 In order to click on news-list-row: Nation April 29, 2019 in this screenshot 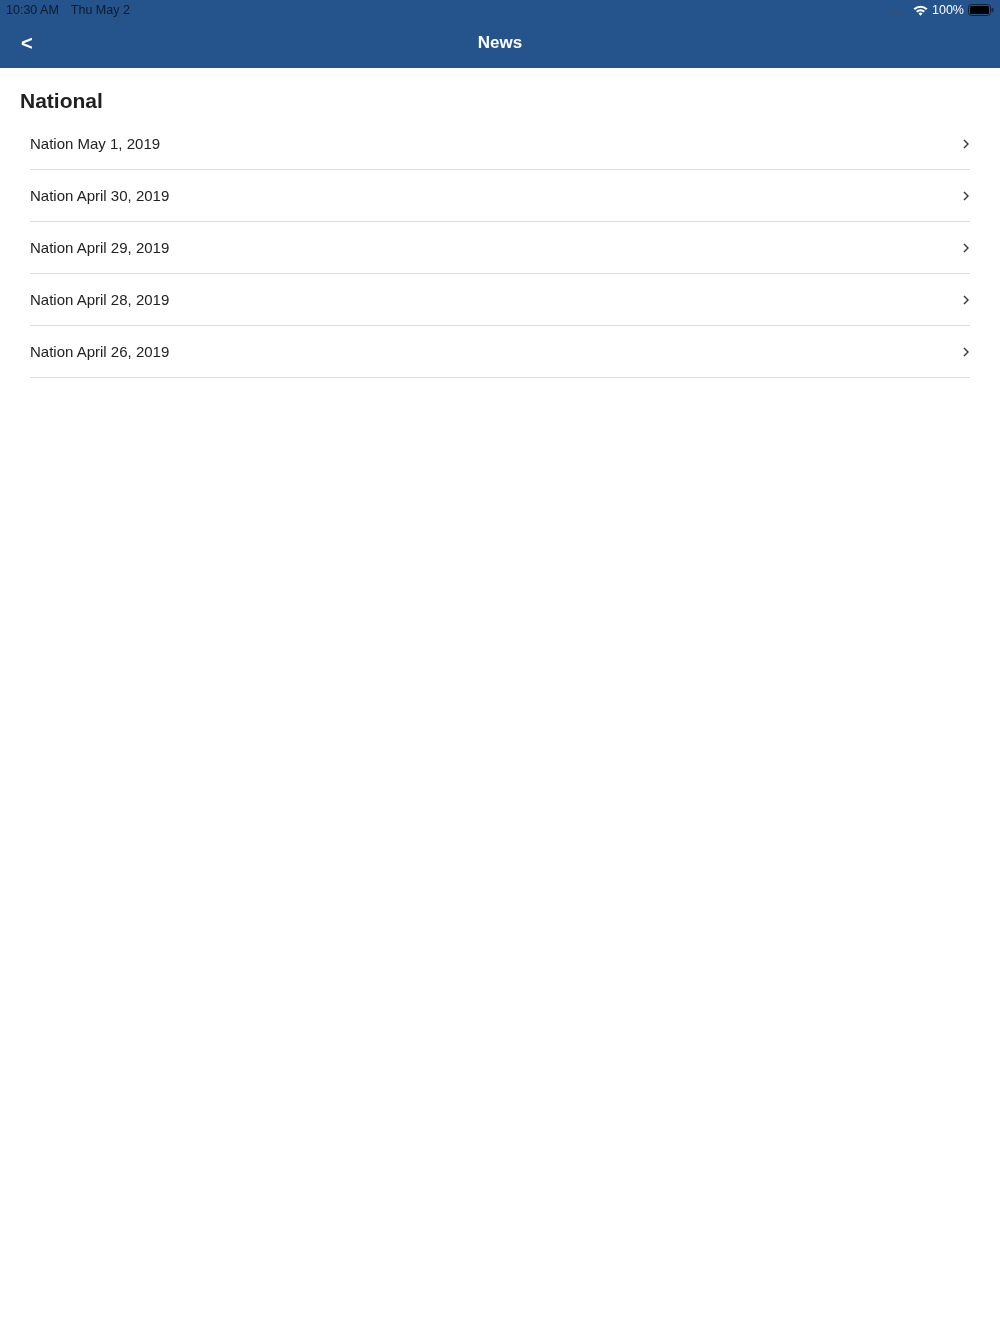, I will do `click(500, 248)`.